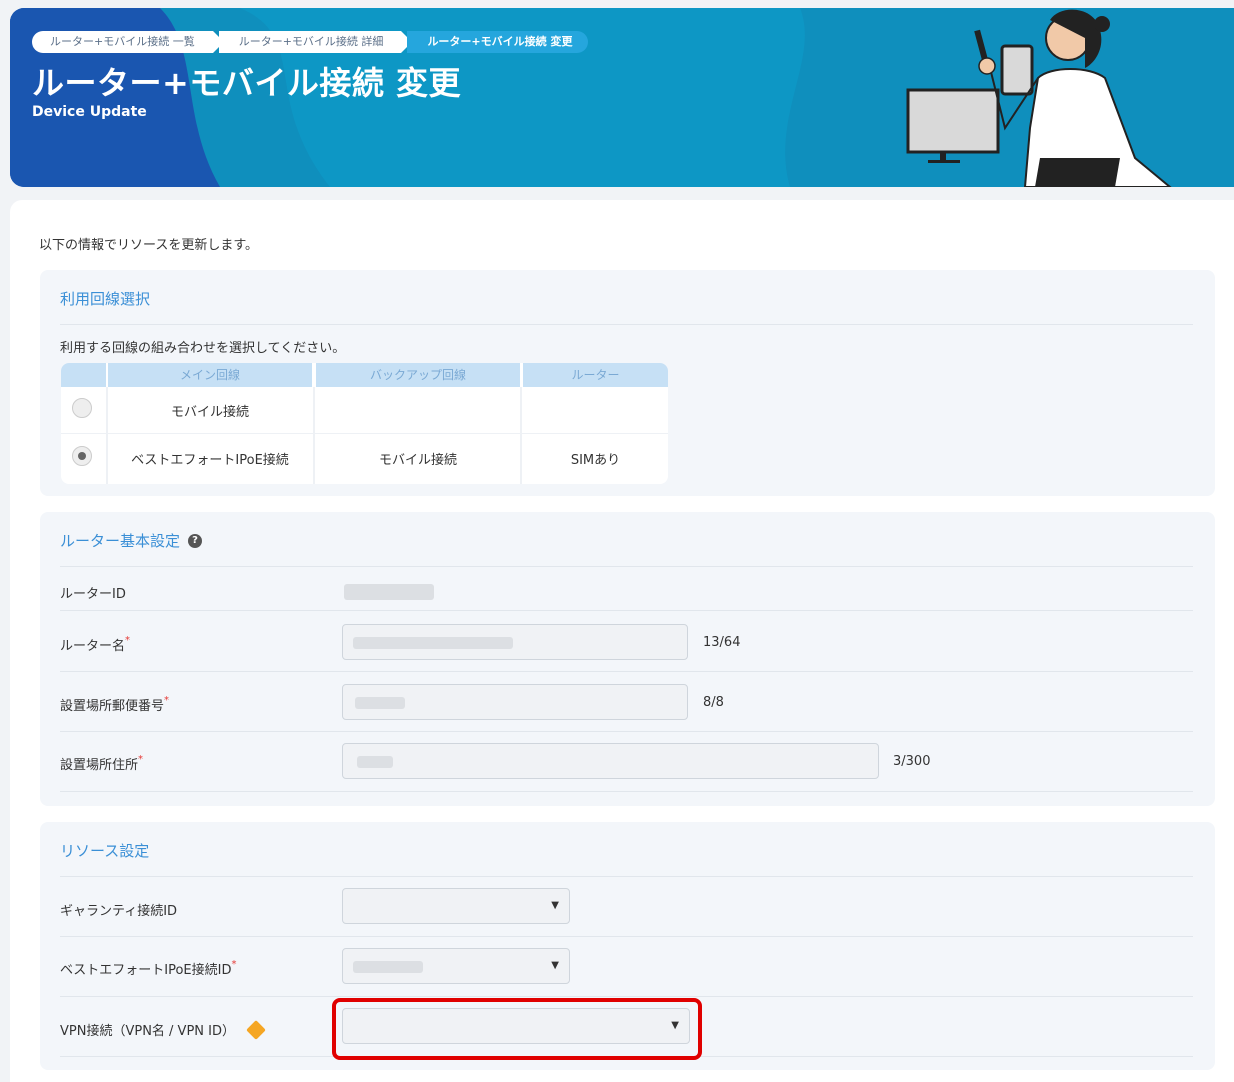 The width and height of the screenshot is (1234, 1082). What do you see at coordinates (149, 245) in the screenshot?
I see `intro-text: 以下の情報でリソースを更新します。` at bounding box center [149, 245].